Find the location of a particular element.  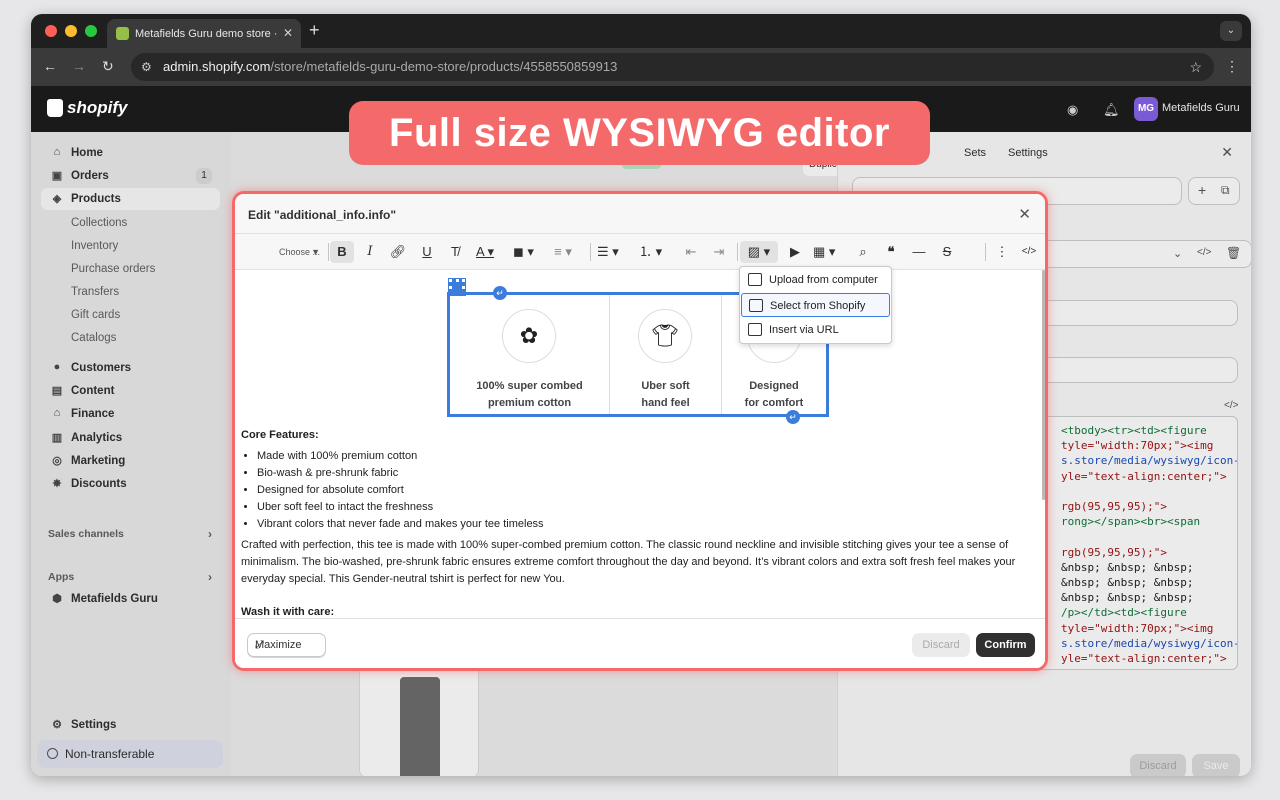

list-item: Made with 100% premium cotton is located at coordinates (644, 456).